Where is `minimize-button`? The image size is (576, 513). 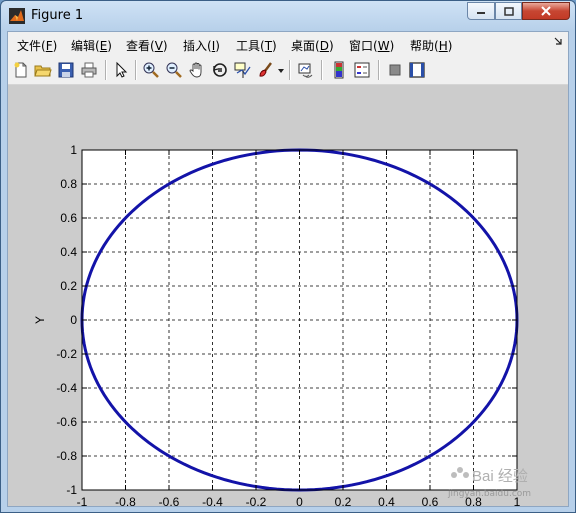
minimize-button is located at coordinates (481, 11).